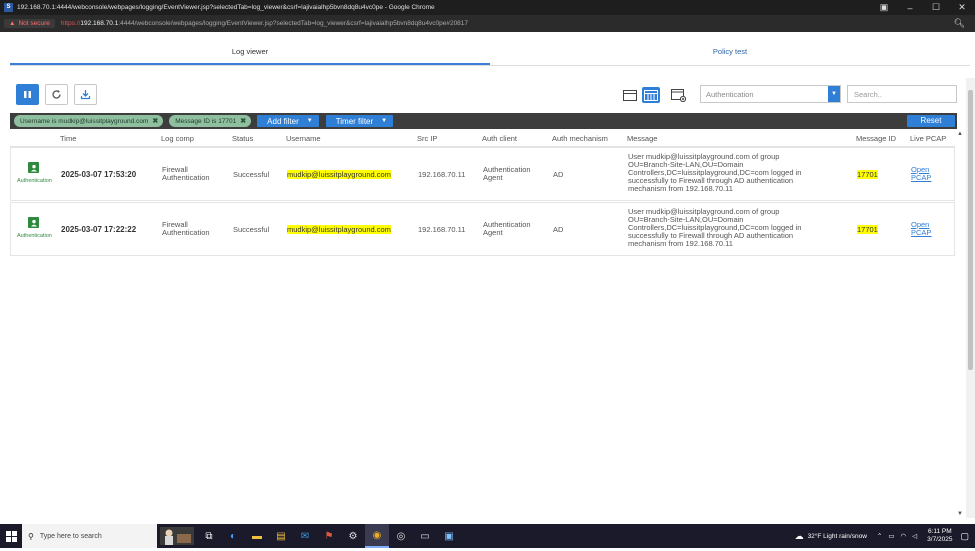  I want to click on network-icon: ▭, so click(891, 536).